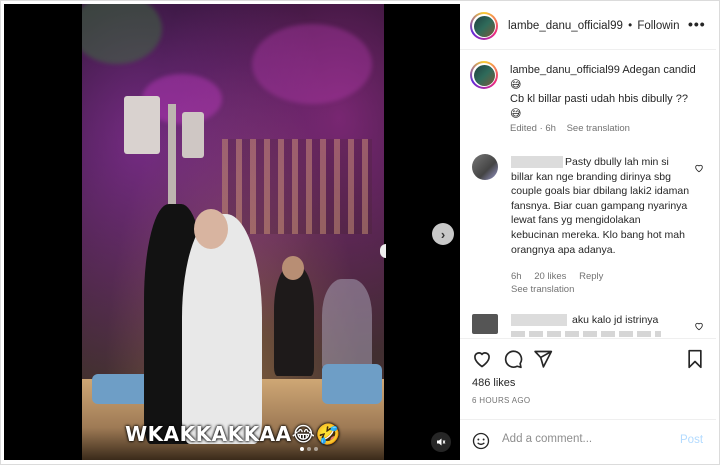 This screenshot has height=465, width=720. I want to click on comment-likes: 20 likes, so click(550, 276).